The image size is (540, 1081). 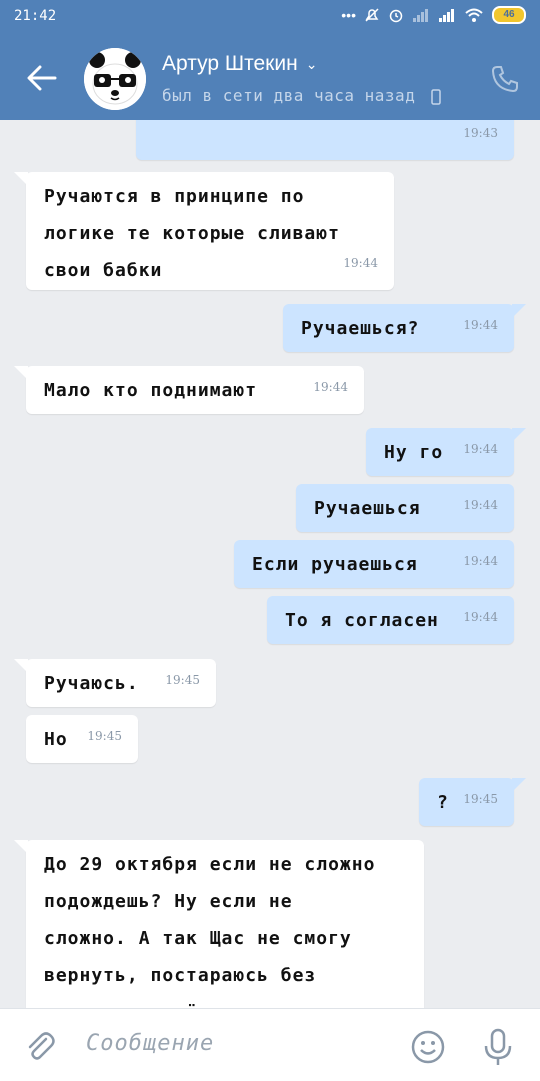 I want to click on message-bubble-incoming: Мало кто поднимают 19:44, so click(x=189, y=390).